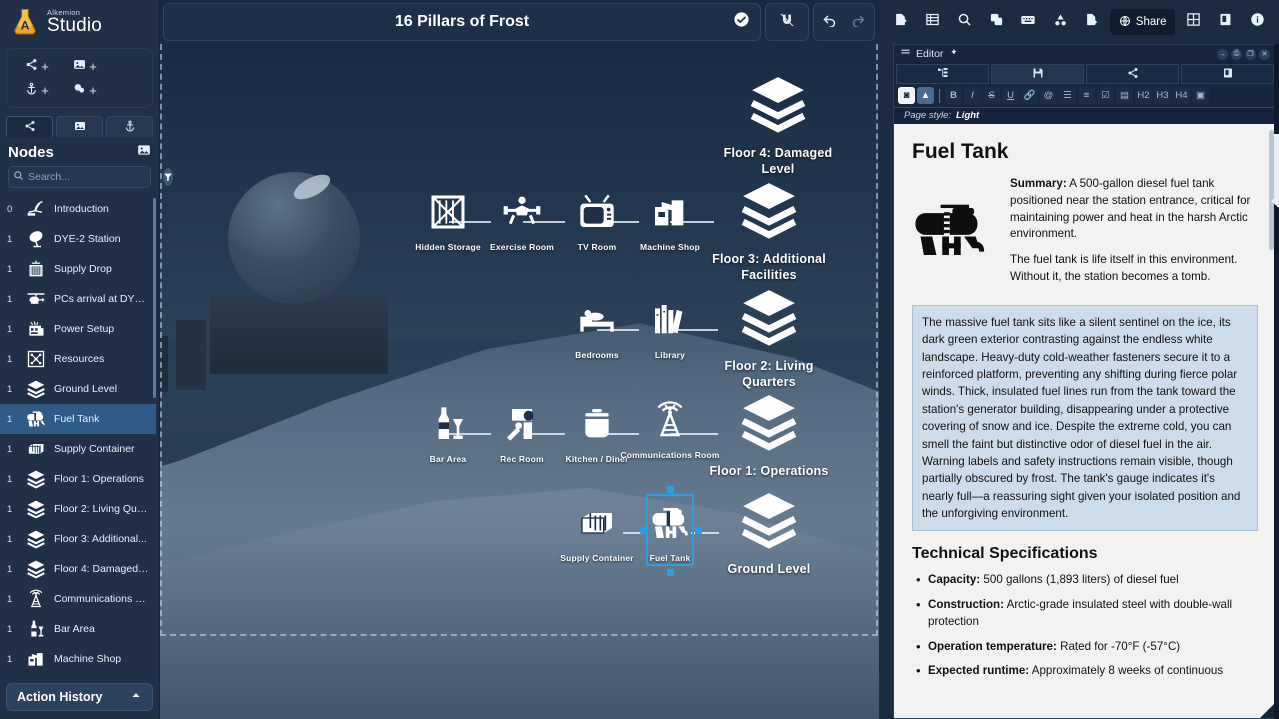 The height and width of the screenshot is (719, 1279). Describe the element at coordinates (1222, 54) in the screenshot. I see `popout-button: →` at that location.